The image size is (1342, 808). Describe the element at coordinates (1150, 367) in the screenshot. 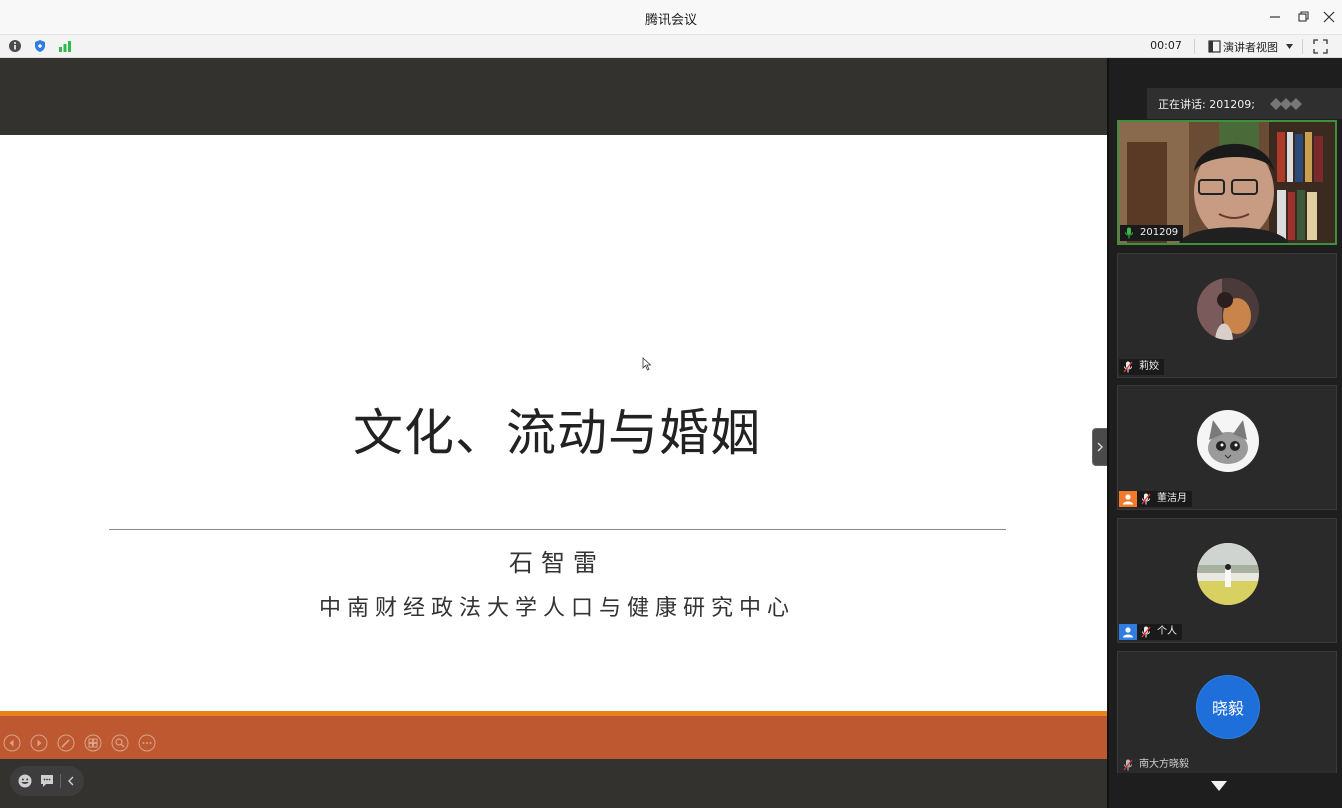

I see `participant-name: 莉姣` at that location.